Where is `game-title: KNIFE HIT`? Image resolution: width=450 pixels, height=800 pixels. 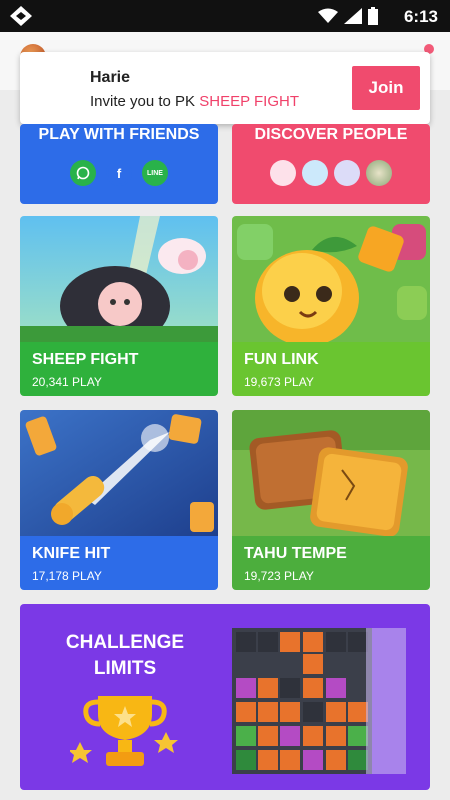 game-title: KNIFE HIT is located at coordinates (71, 553).